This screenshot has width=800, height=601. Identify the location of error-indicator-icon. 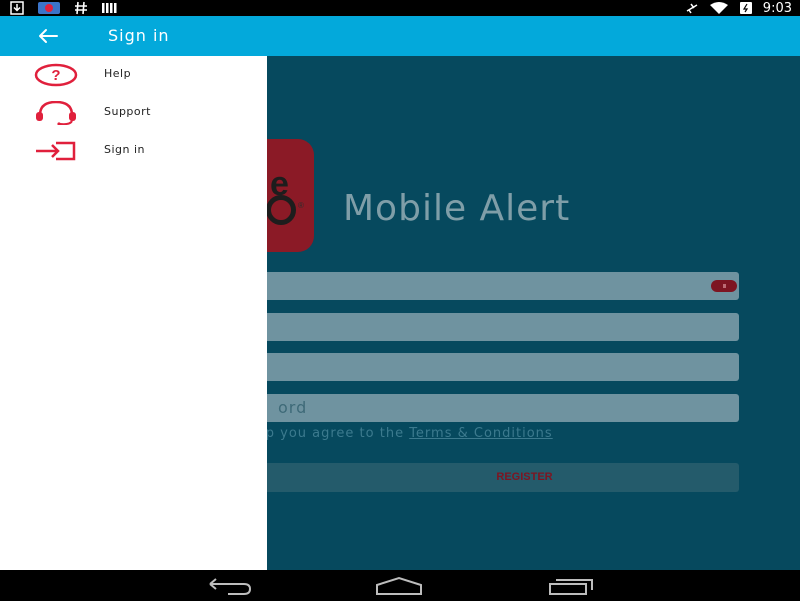
(724, 286).